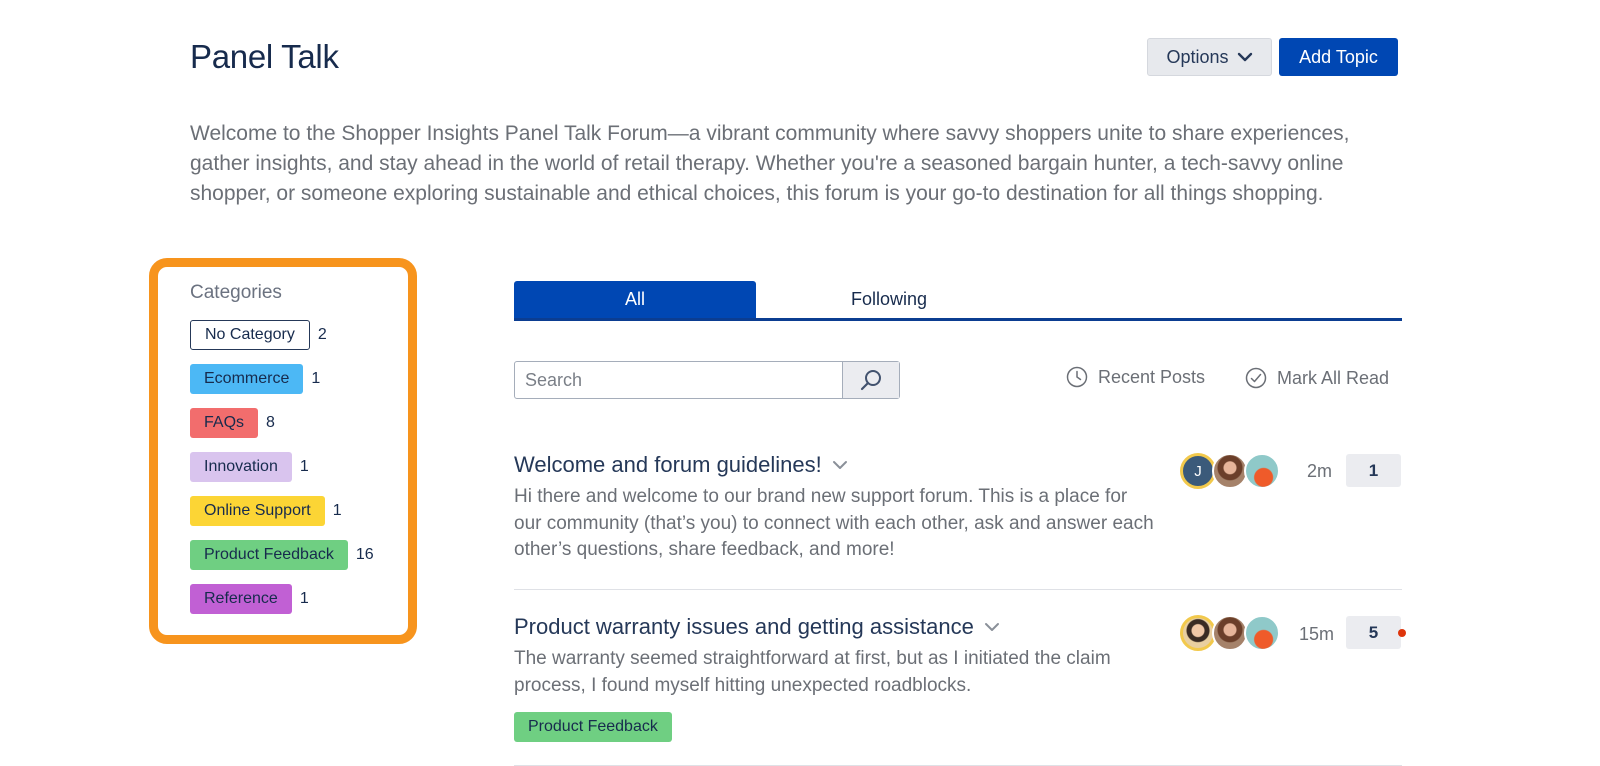  Describe the element at coordinates (1198, 471) in the screenshot. I see `avatar: J` at that location.